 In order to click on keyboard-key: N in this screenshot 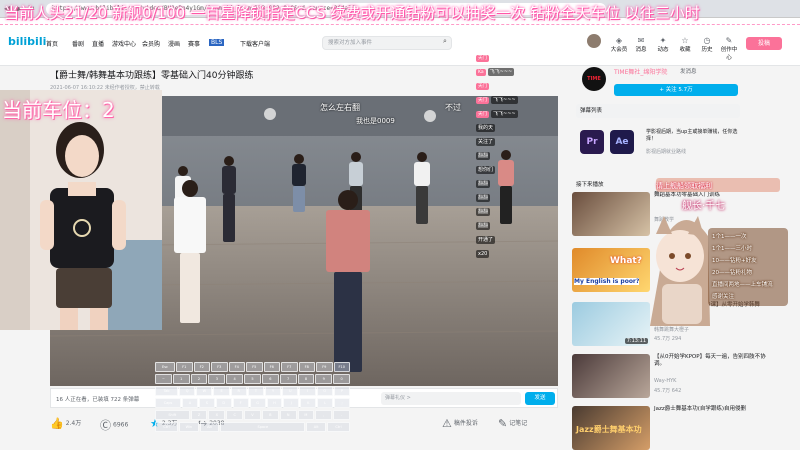, I will do `click(288, 415)`.